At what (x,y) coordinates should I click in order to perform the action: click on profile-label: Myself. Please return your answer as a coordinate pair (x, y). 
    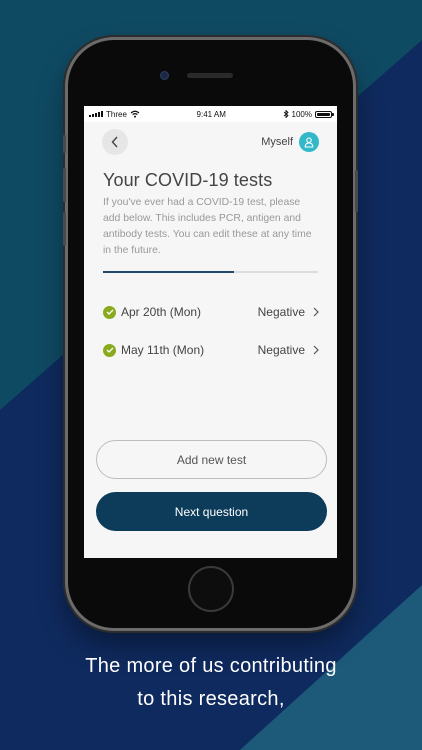
    Looking at the image, I should click on (277, 142).